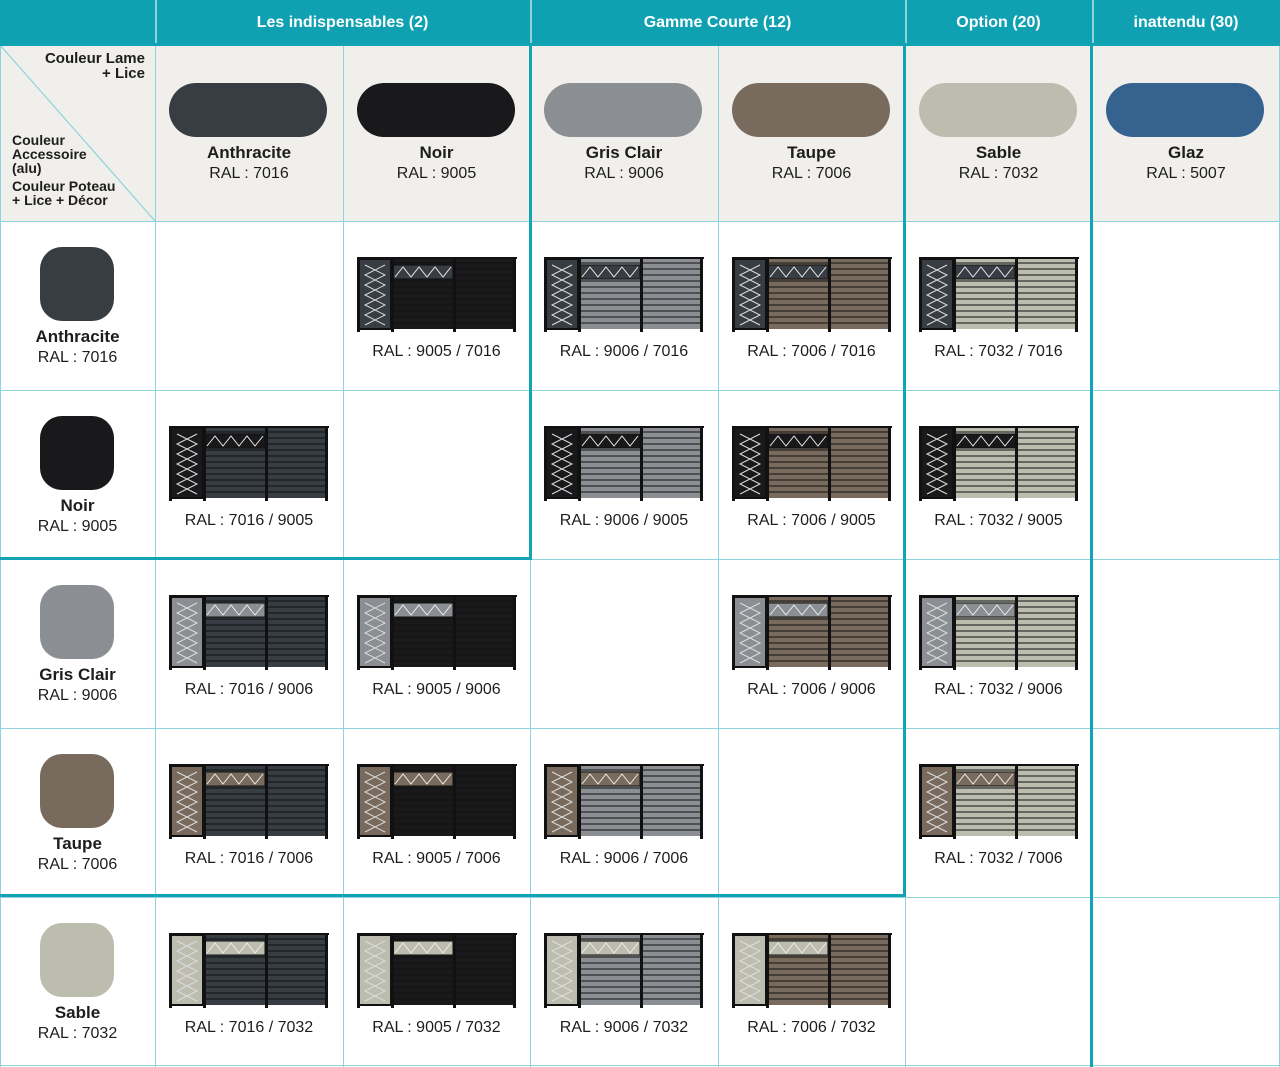  Describe the element at coordinates (249, 1027) in the screenshot. I see `combination-ral-label: RAL : 7016 / 7032` at that location.